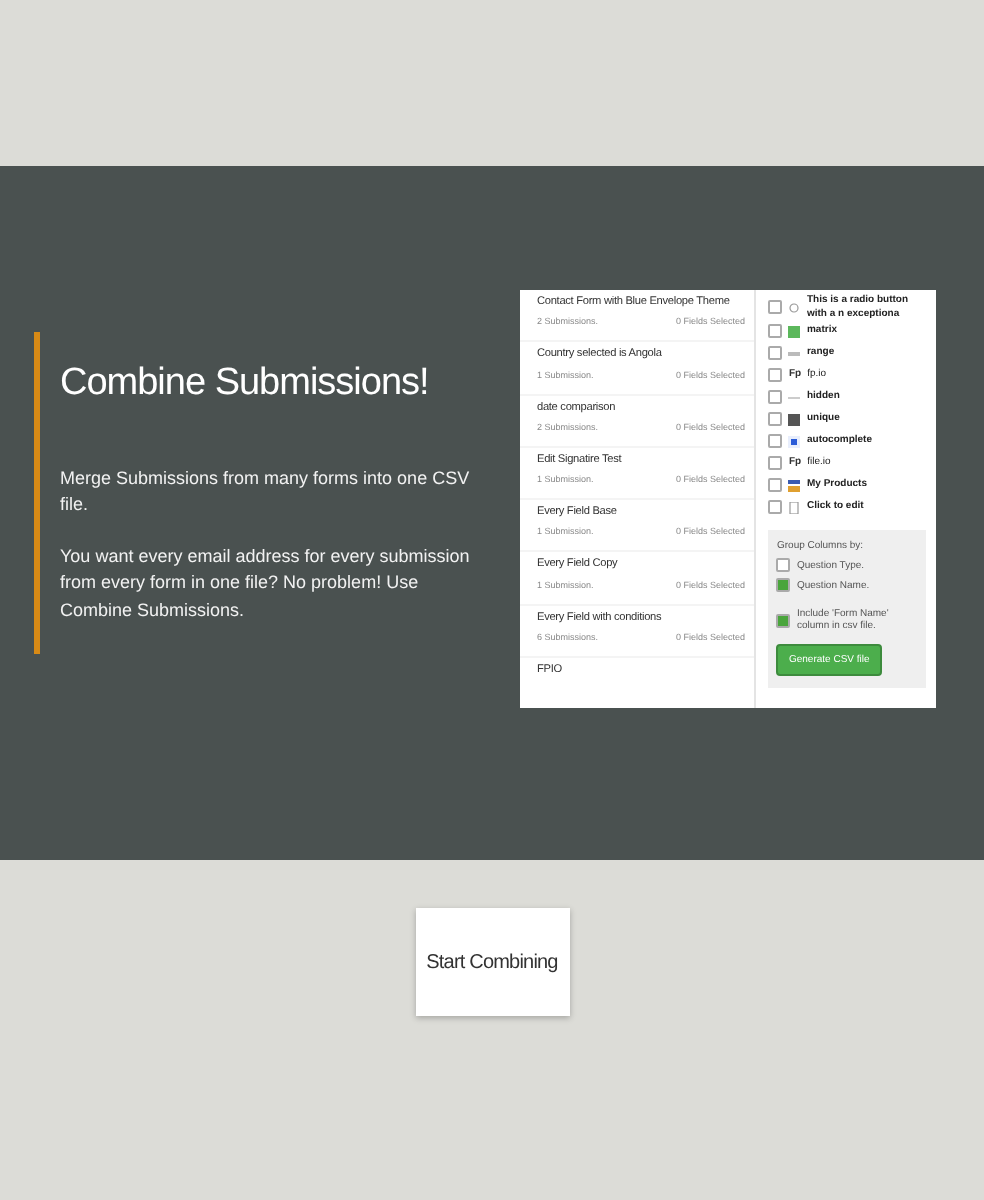 This screenshot has width=984, height=1200. I want to click on radio-icon, so click(794, 307).